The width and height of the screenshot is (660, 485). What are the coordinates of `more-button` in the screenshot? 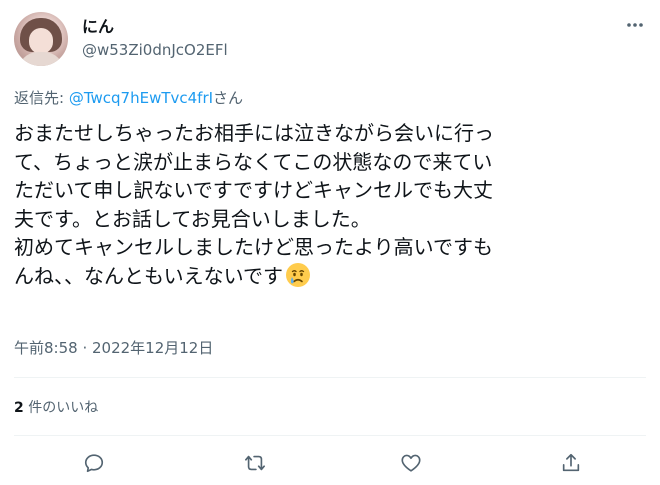 It's located at (635, 25).